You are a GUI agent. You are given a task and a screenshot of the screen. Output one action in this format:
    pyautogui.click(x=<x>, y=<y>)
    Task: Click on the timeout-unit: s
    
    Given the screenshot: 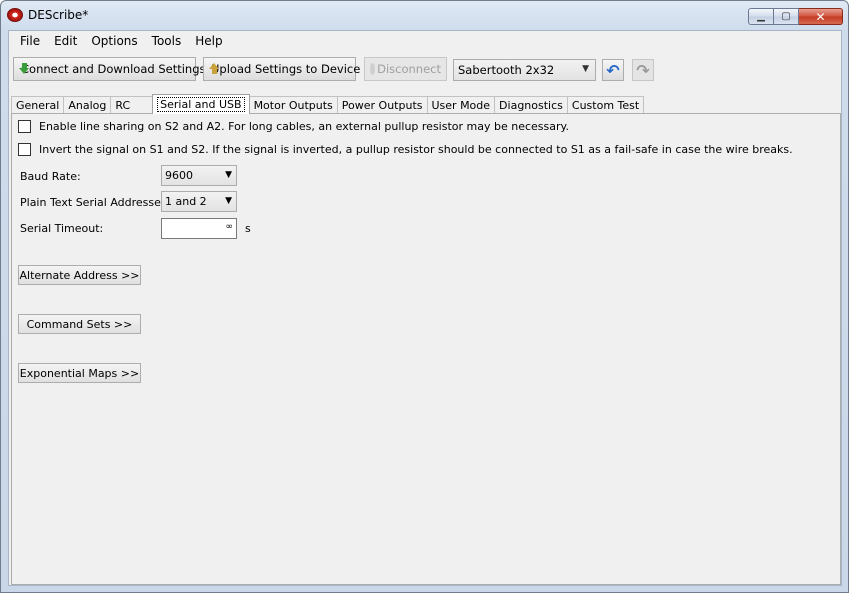 What is the action you would take?
    pyautogui.click(x=248, y=228)
    